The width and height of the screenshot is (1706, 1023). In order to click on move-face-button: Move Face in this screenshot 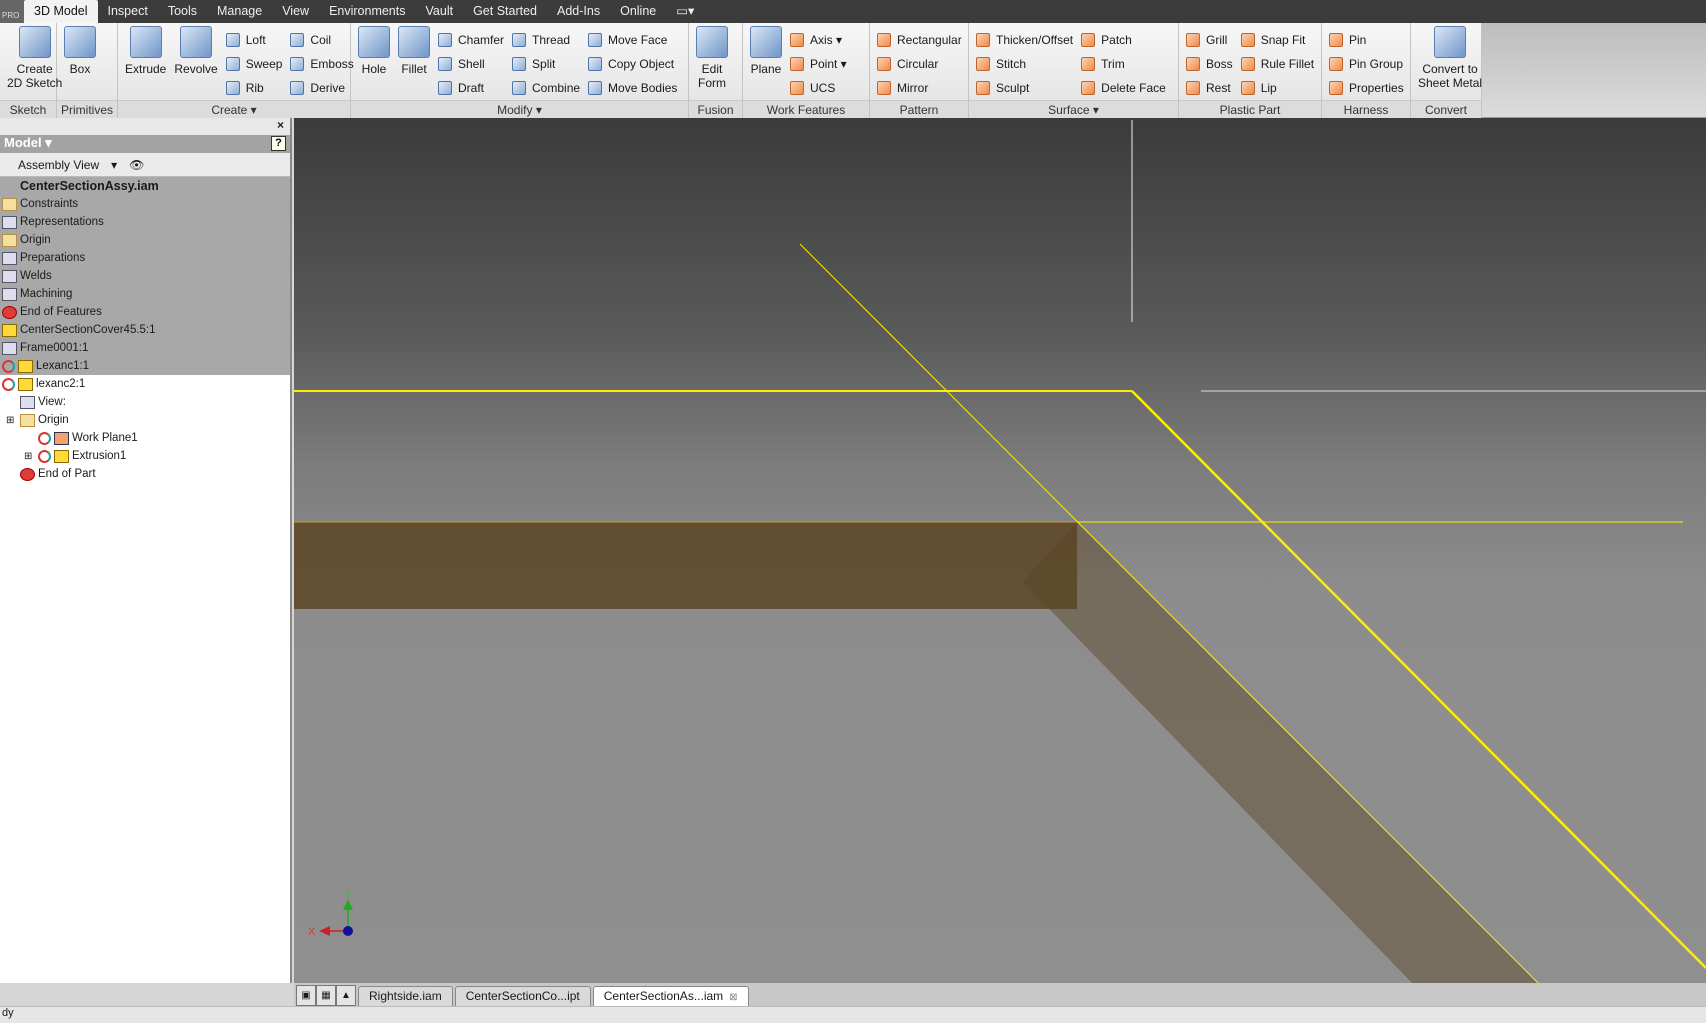, I will do `click(632, 40)`.